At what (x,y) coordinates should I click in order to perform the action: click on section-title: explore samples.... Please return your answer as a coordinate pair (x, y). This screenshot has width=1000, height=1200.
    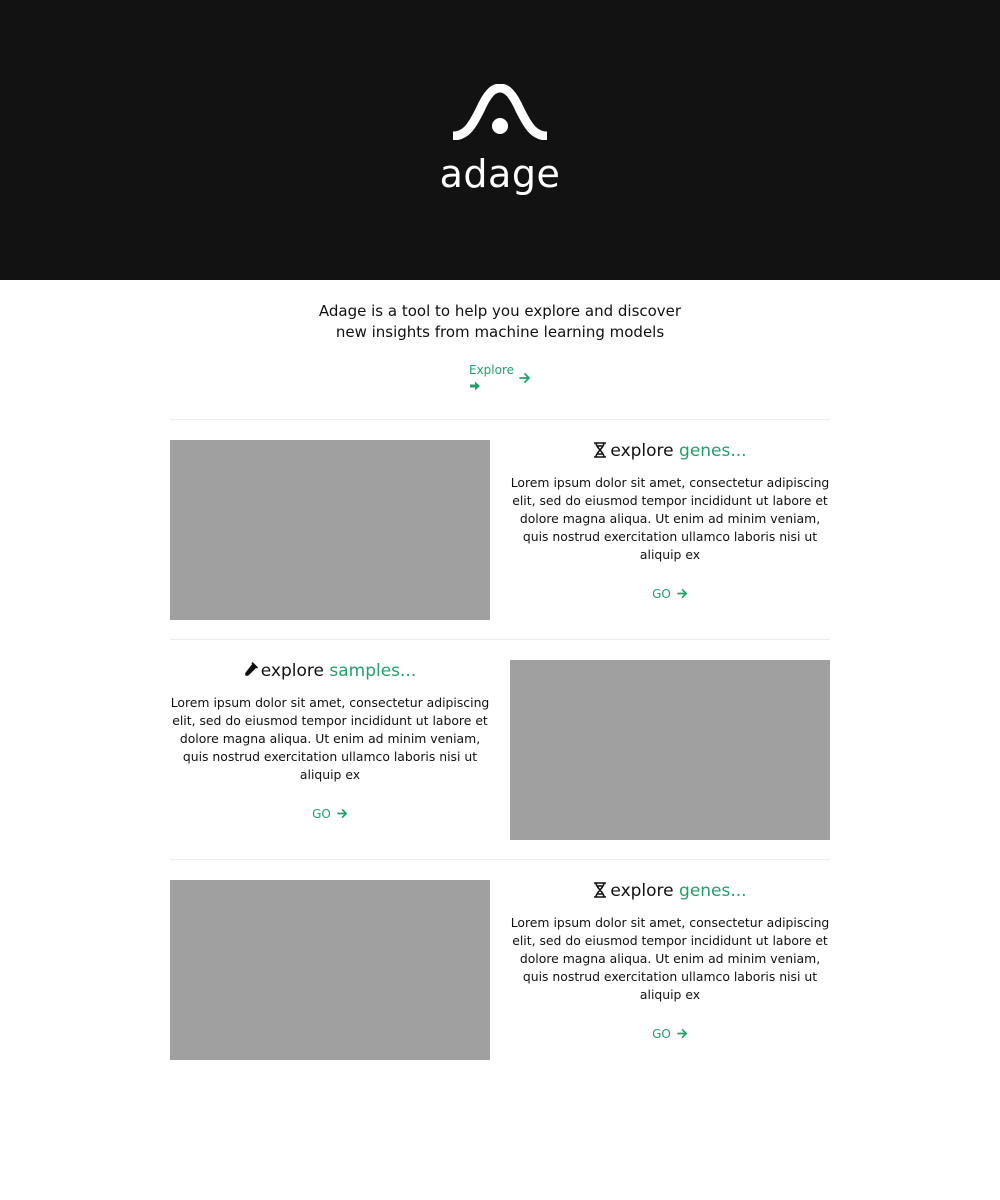
    Looking at the image, I should click on (330, 671).